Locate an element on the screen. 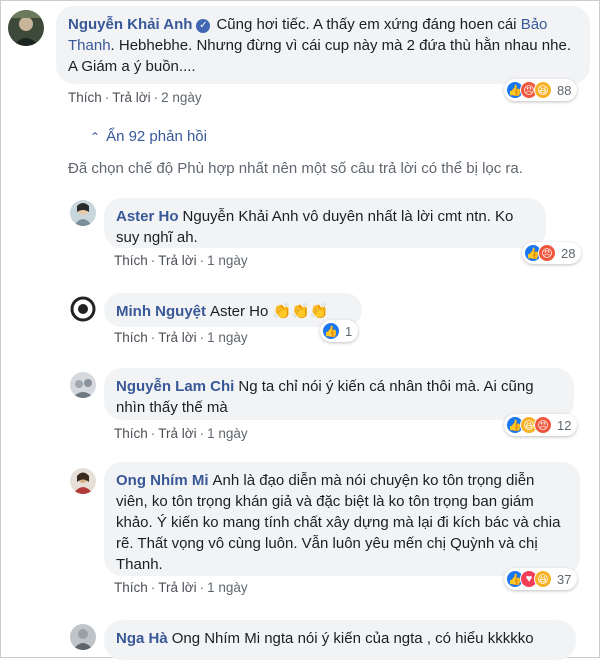 This screenshot has height=660, width=600. reply-author: Nga Hà is located at coordinates (142, 638).